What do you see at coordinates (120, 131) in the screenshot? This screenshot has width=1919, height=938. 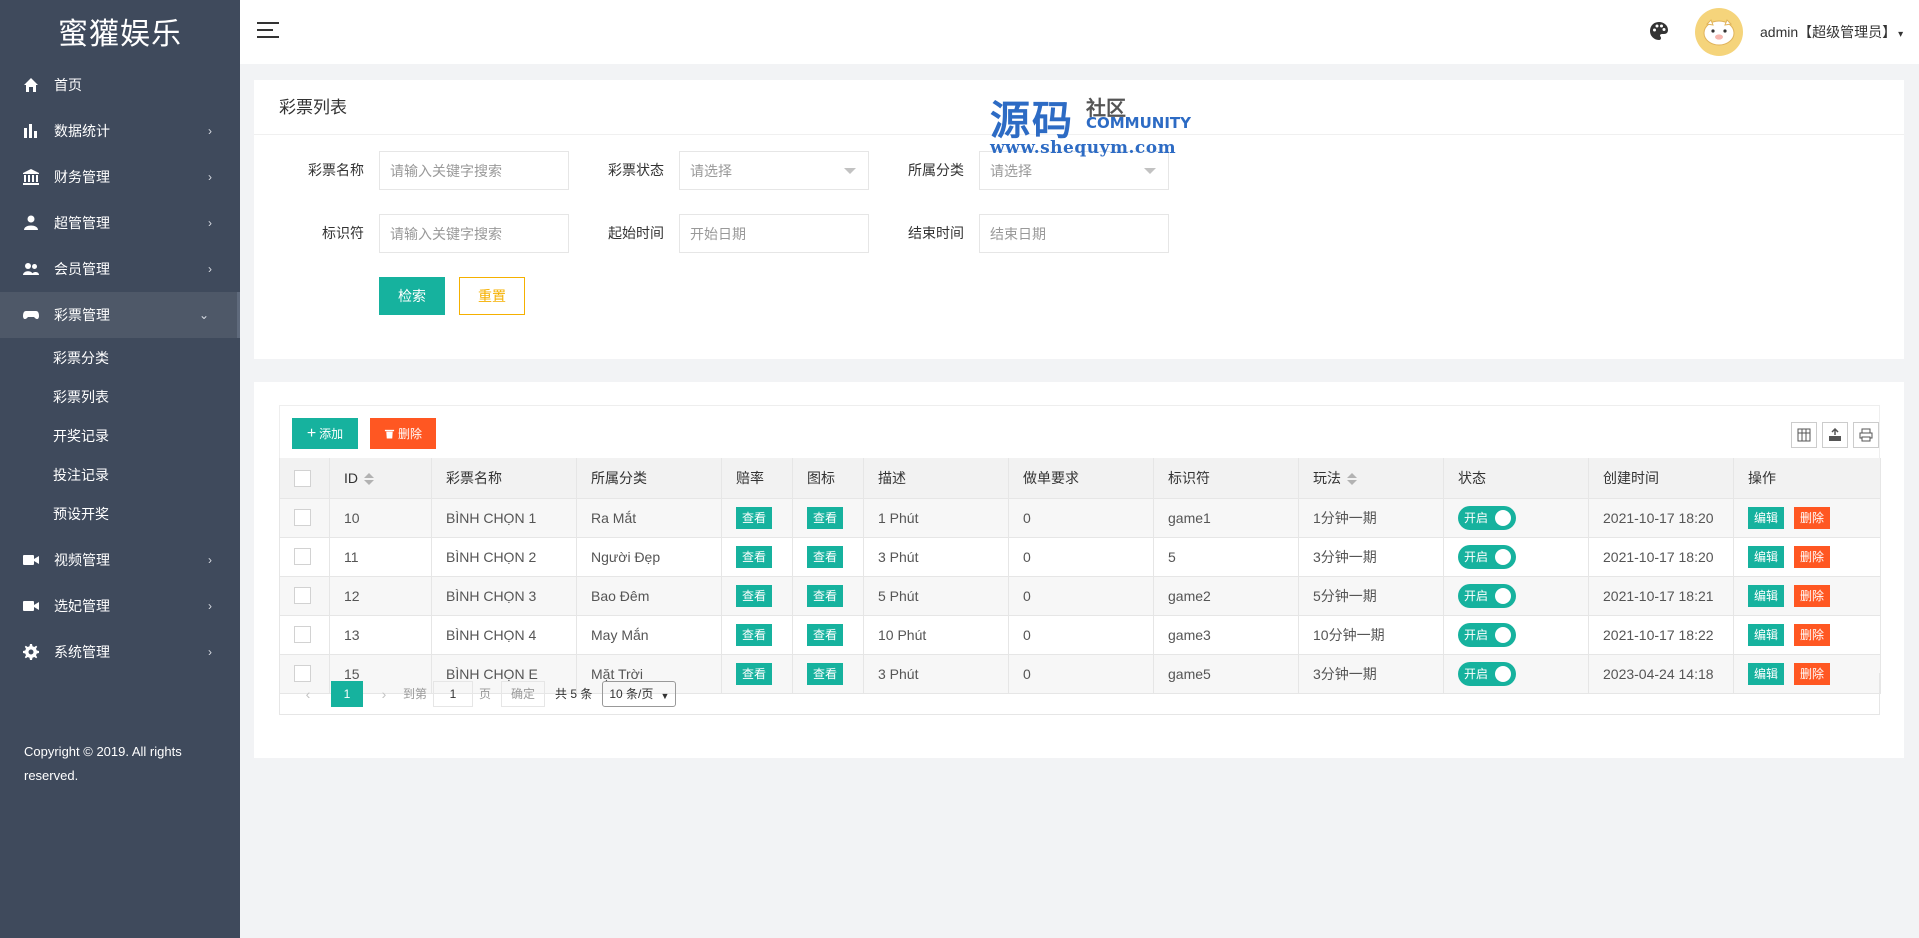 I see `sidebar-item-stats: 数据统计 ›` at bounding box center [120, 131].